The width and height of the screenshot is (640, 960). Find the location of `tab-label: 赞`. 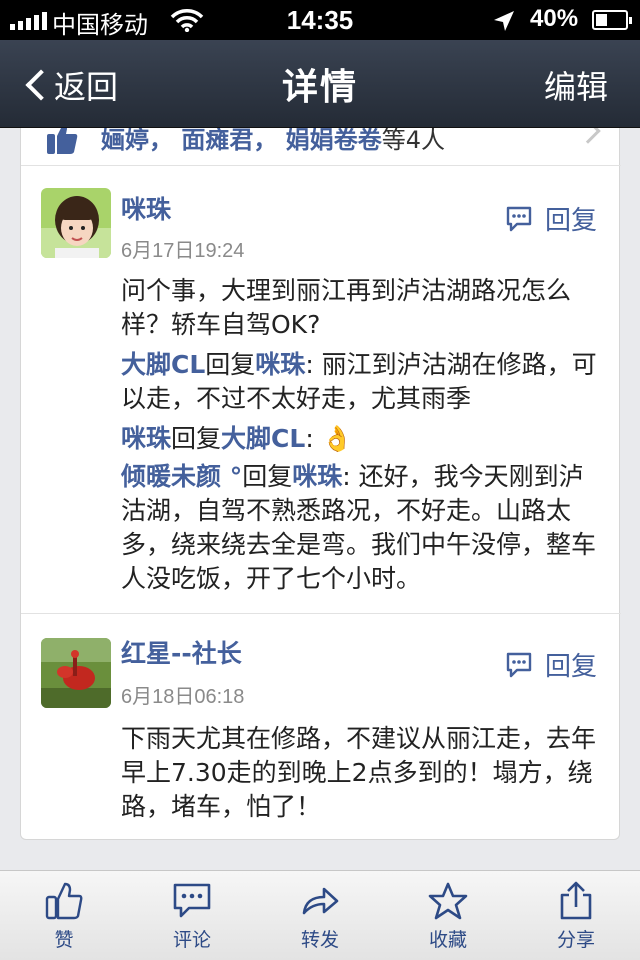

tab-label: 赞 is located at coordinates (64, 940).